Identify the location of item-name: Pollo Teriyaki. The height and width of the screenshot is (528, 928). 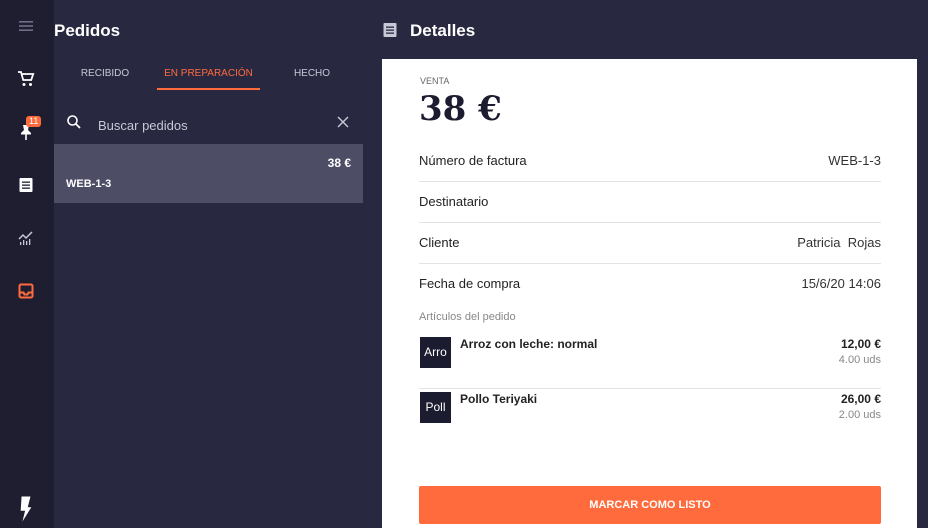
(499, 399).